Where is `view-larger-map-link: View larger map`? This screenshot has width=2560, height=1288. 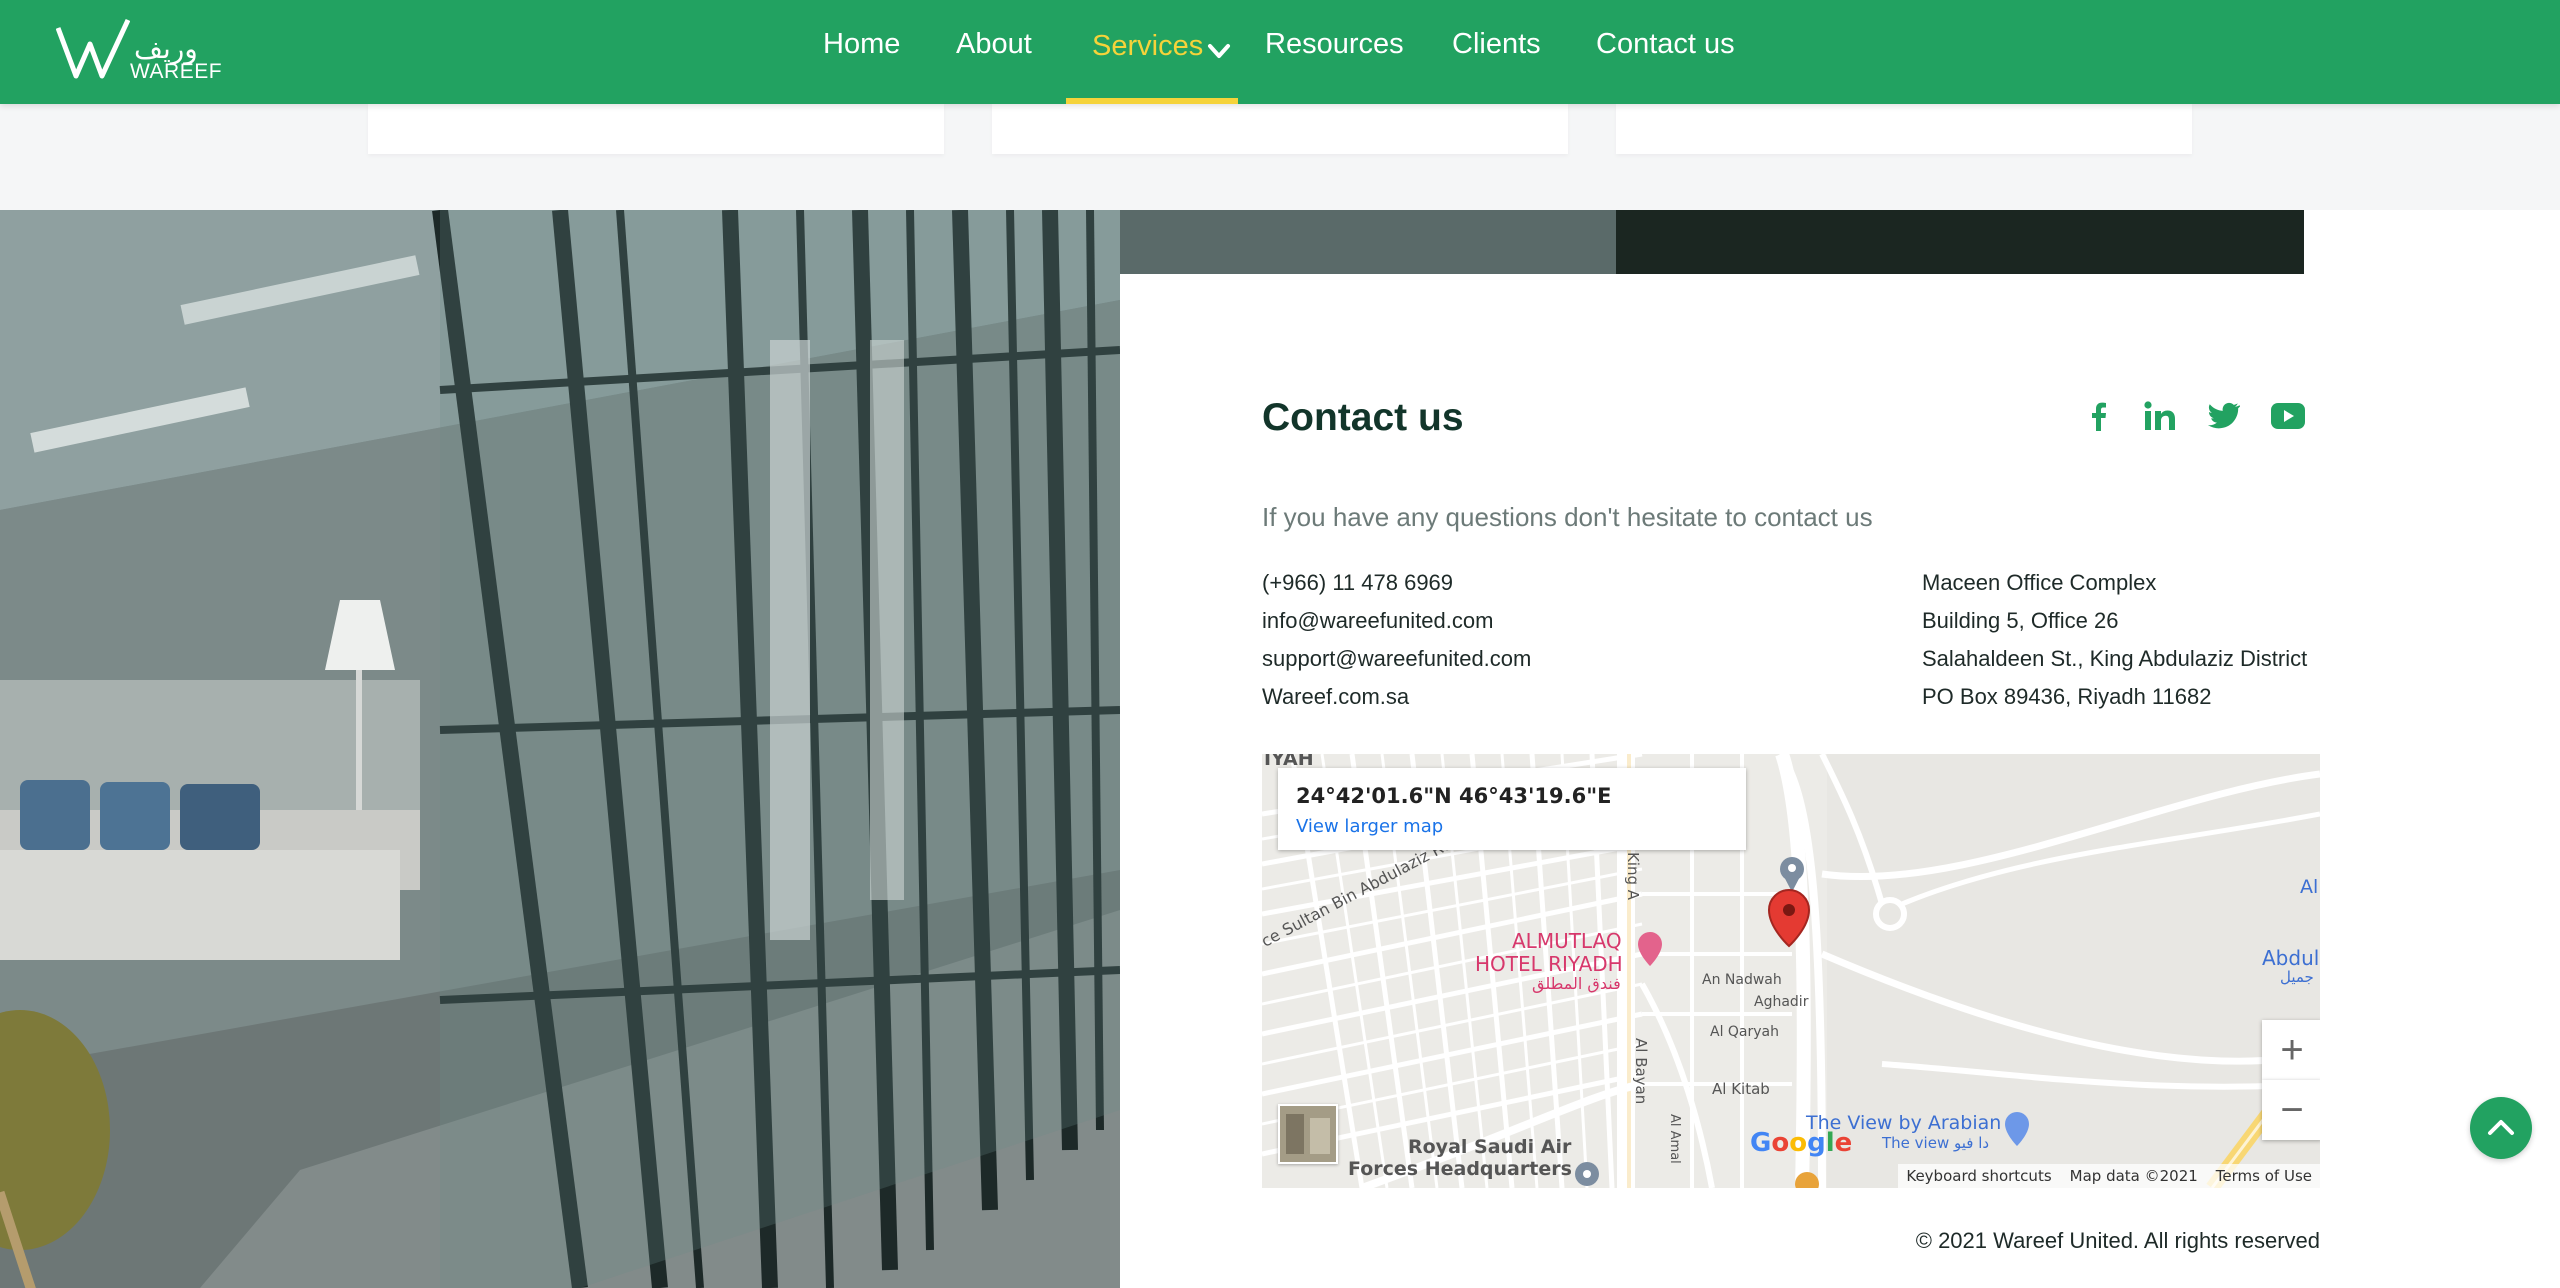 view-larger-map-link: View larger map is located at coordinates (1369, 826).